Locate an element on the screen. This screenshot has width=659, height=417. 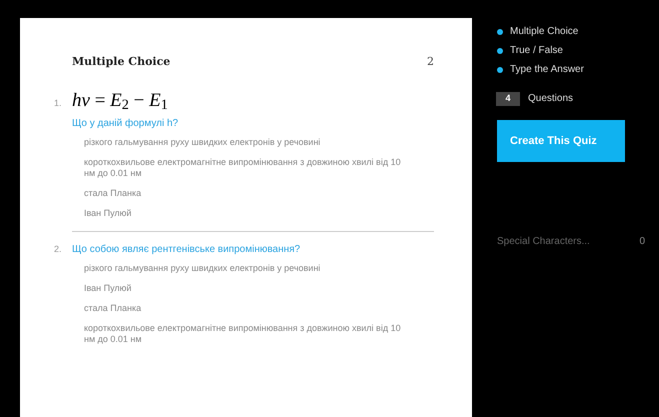
question-count-field: 4 is located at coordinates (508, 99).